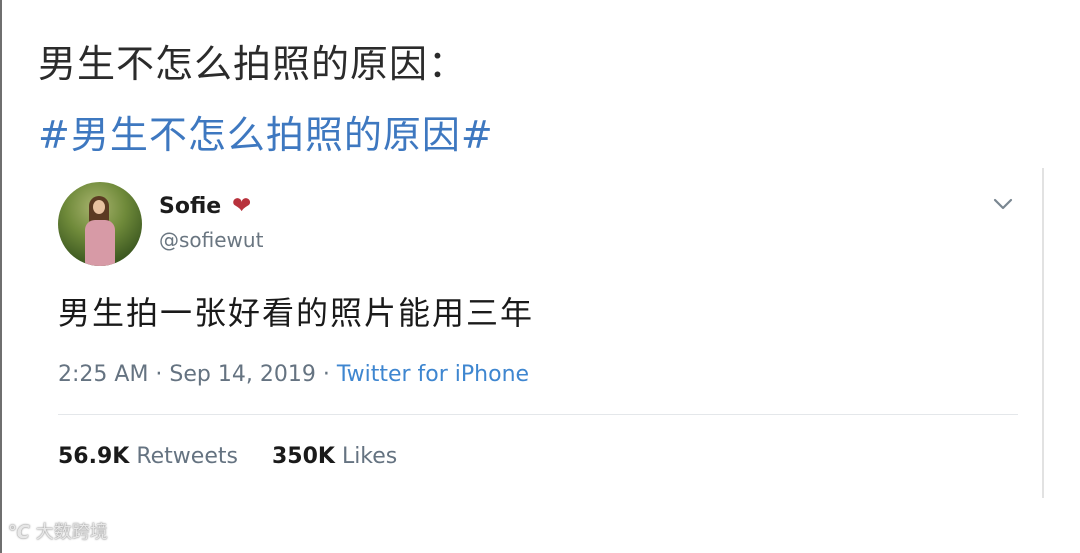 The image size is (1080, 553). What do you see at coordinates (100, 243) in the screenshot?
I see `avatar-dress` at bounding box center [100, 243].